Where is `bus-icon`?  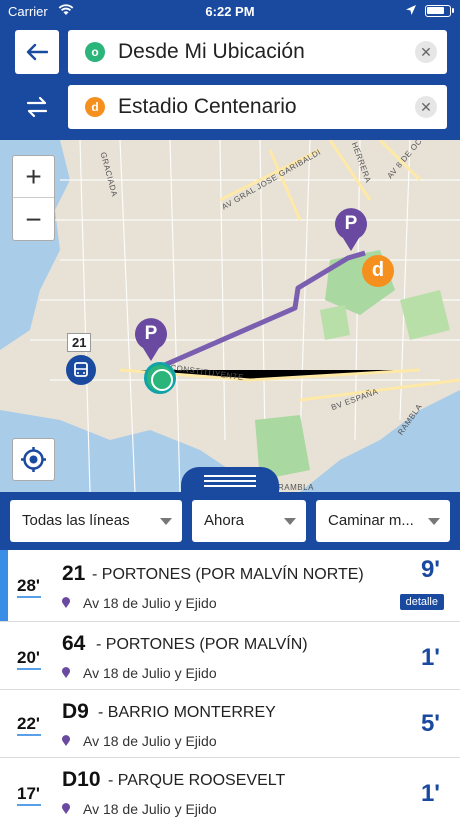 bus-icon is located at coordinates (81, 369).